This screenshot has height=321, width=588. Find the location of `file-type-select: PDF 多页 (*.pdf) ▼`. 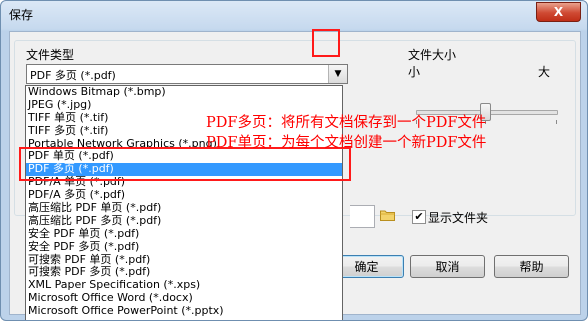

file-type-select: PDF 多页 (*.pdf) ▼ is located at coordinates (187, 74).